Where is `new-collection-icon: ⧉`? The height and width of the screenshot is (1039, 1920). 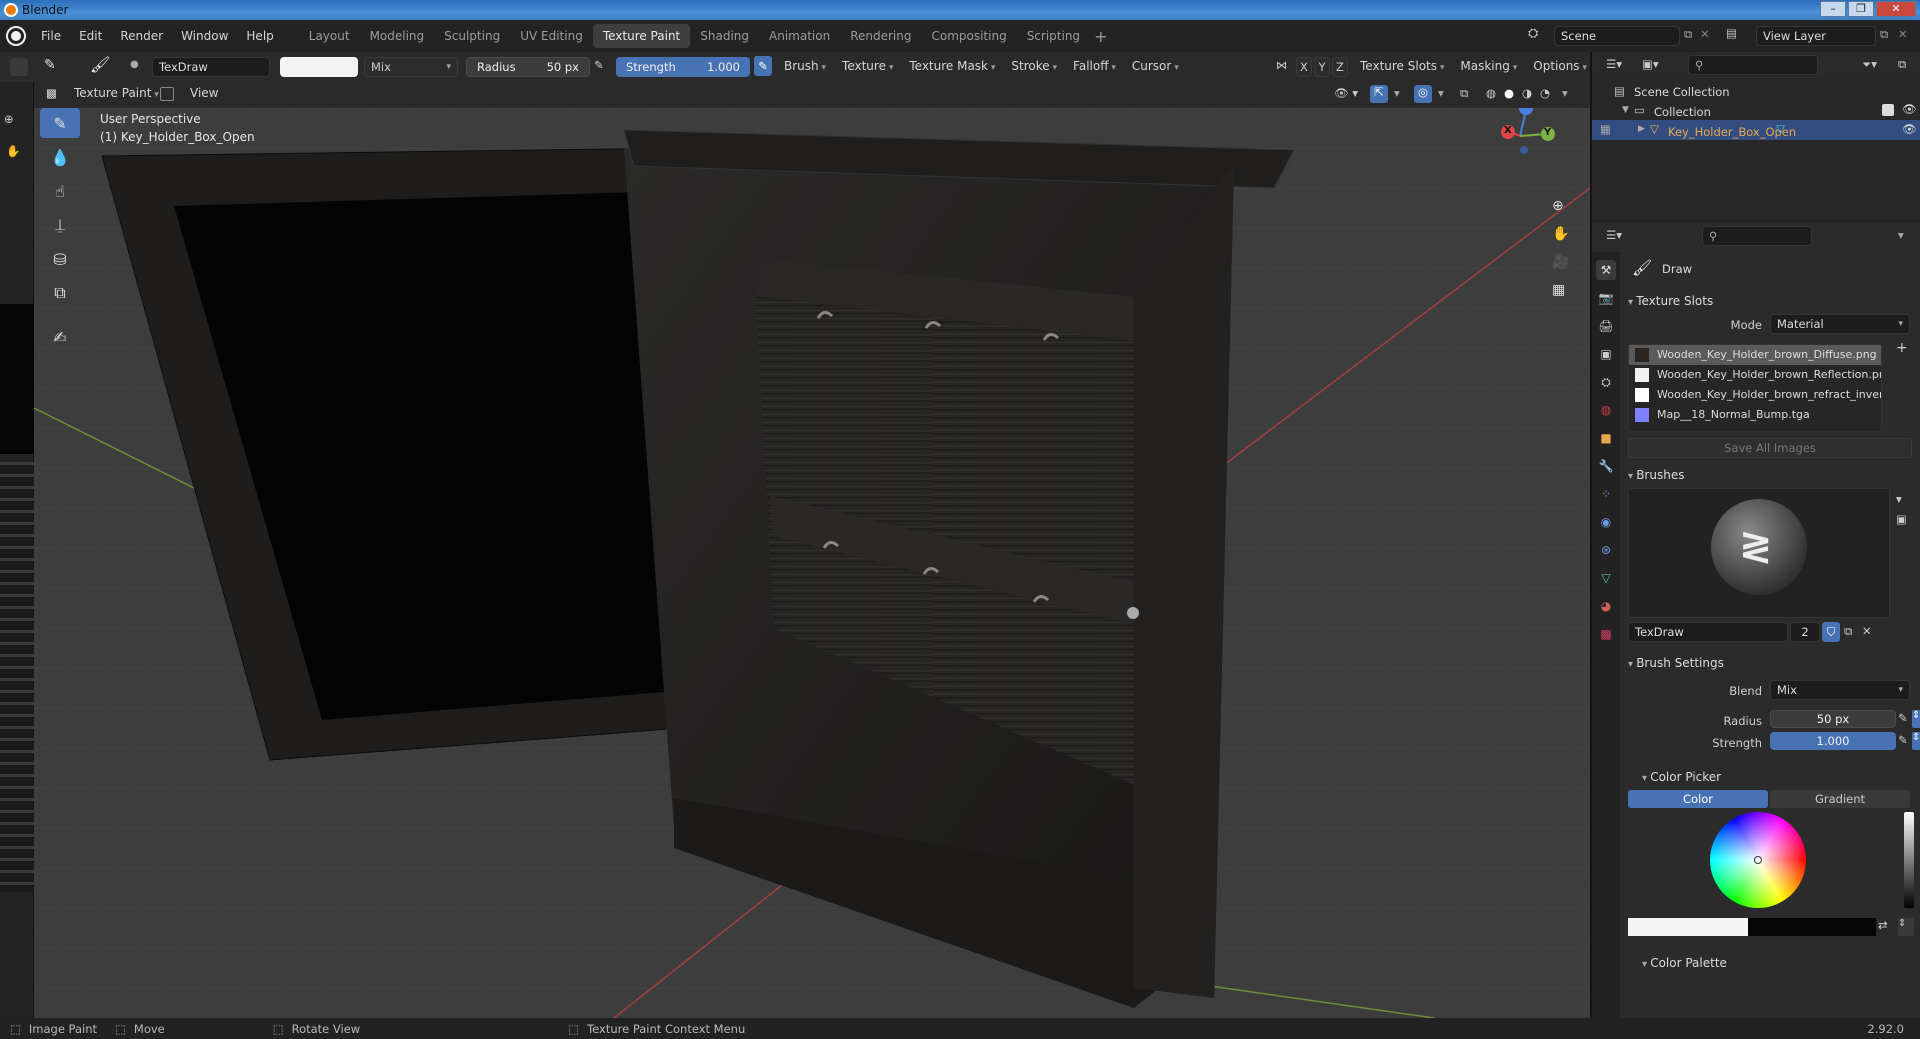 new-collection-icon: ⧉ is located at coordinates (1902, 64).